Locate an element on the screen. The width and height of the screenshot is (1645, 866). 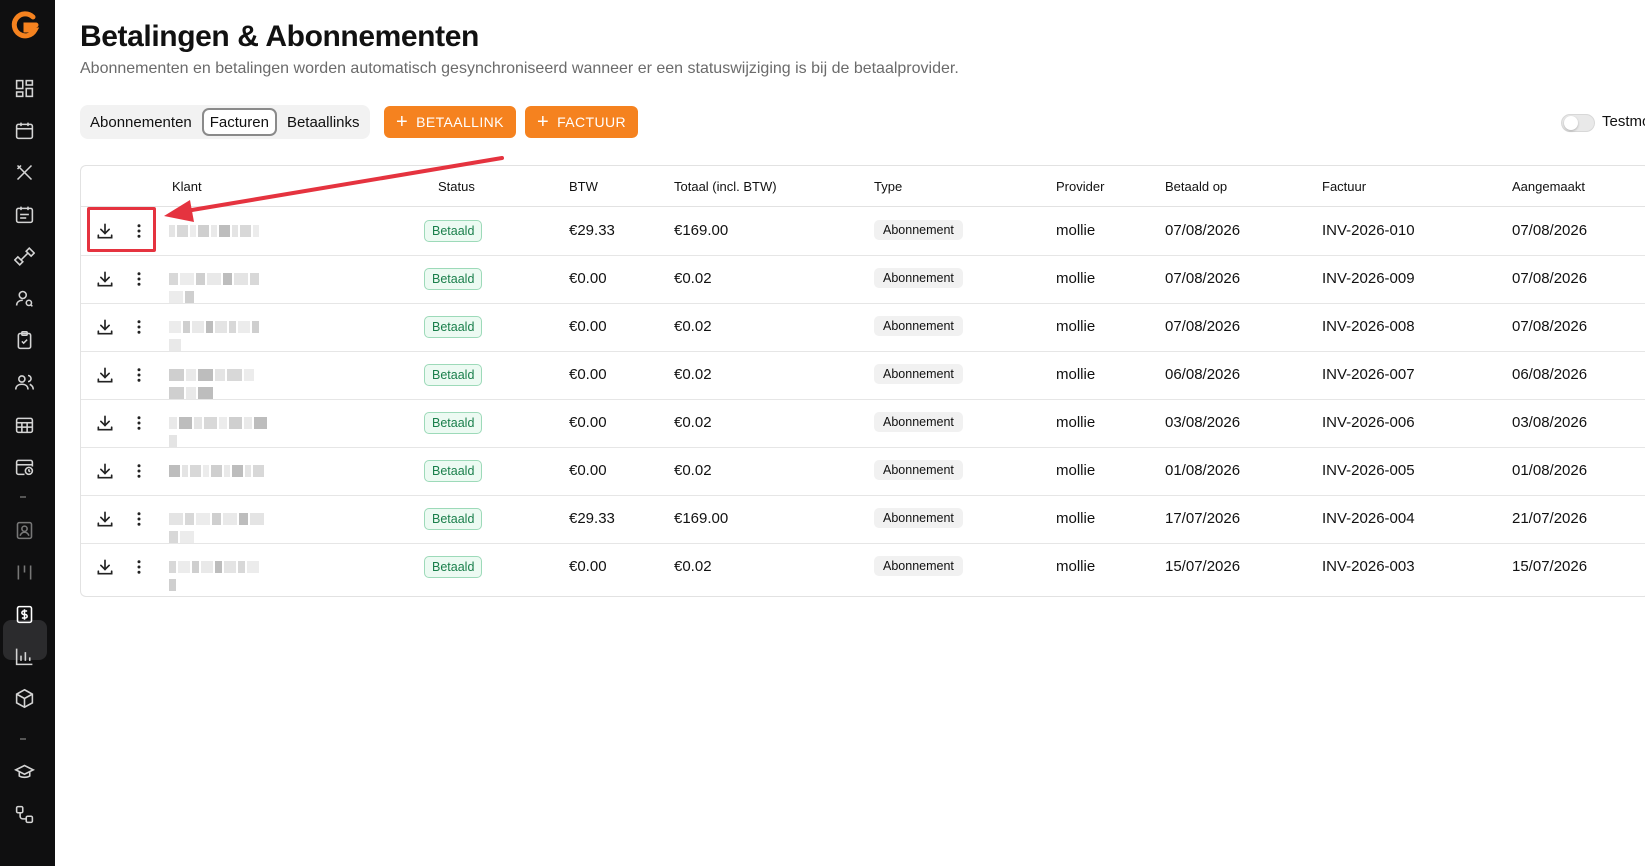
cell-betaald-op: 15/07/2026 is located at coordinates (1203, 566).